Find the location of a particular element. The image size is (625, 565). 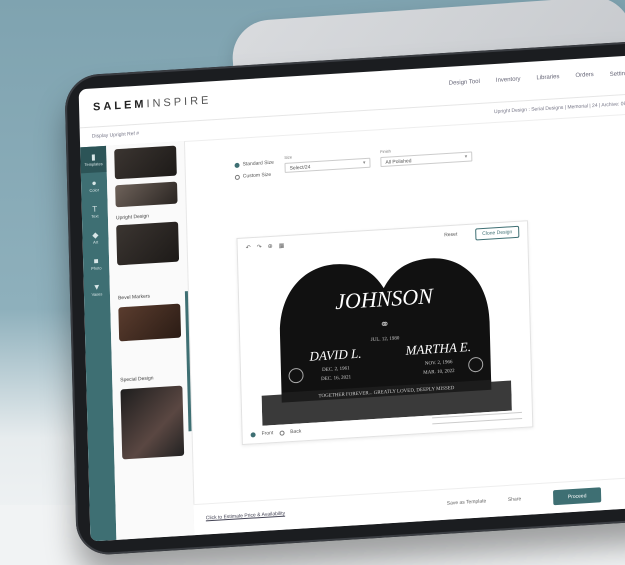

catalog-label-upright: Upright Design is located at coordinates (132, 217).